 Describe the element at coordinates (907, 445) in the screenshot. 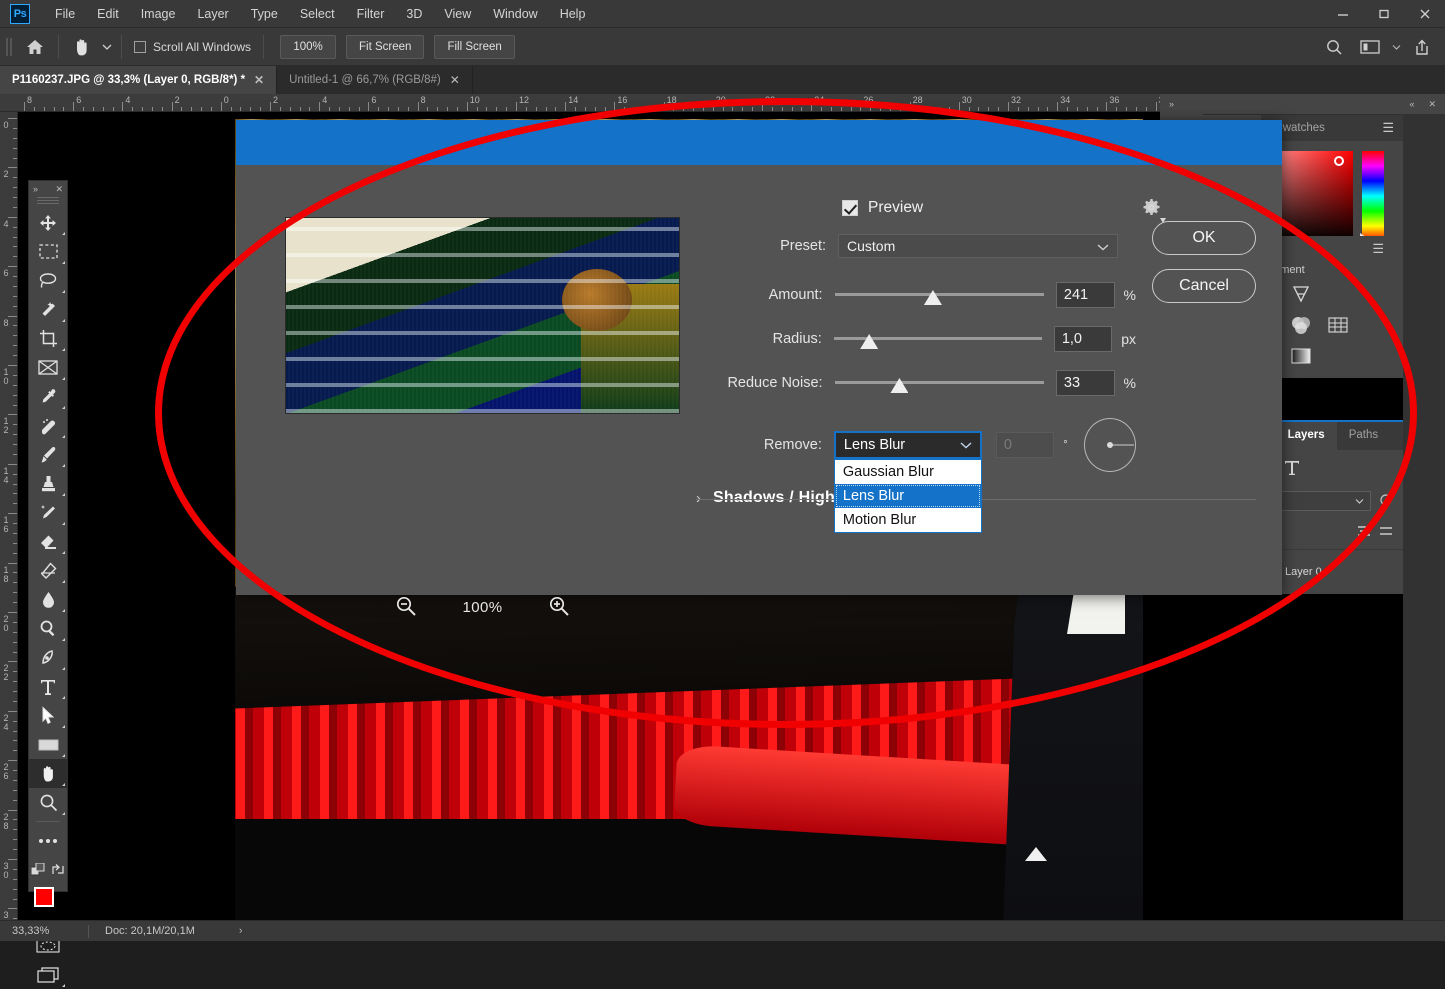

I see `remove-select: Lens Blur` at that location.